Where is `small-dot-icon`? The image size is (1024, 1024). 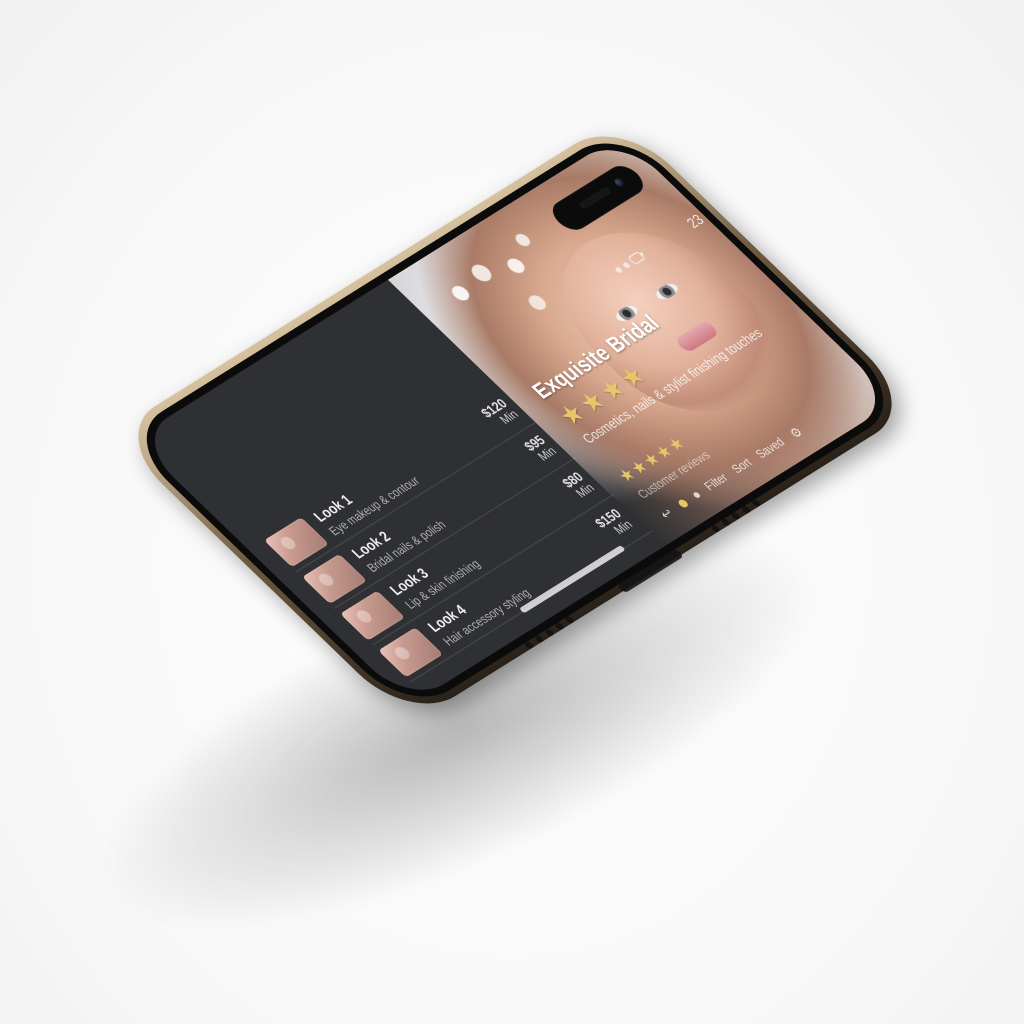
small-dot-icon is located at coordinates (696, 494).